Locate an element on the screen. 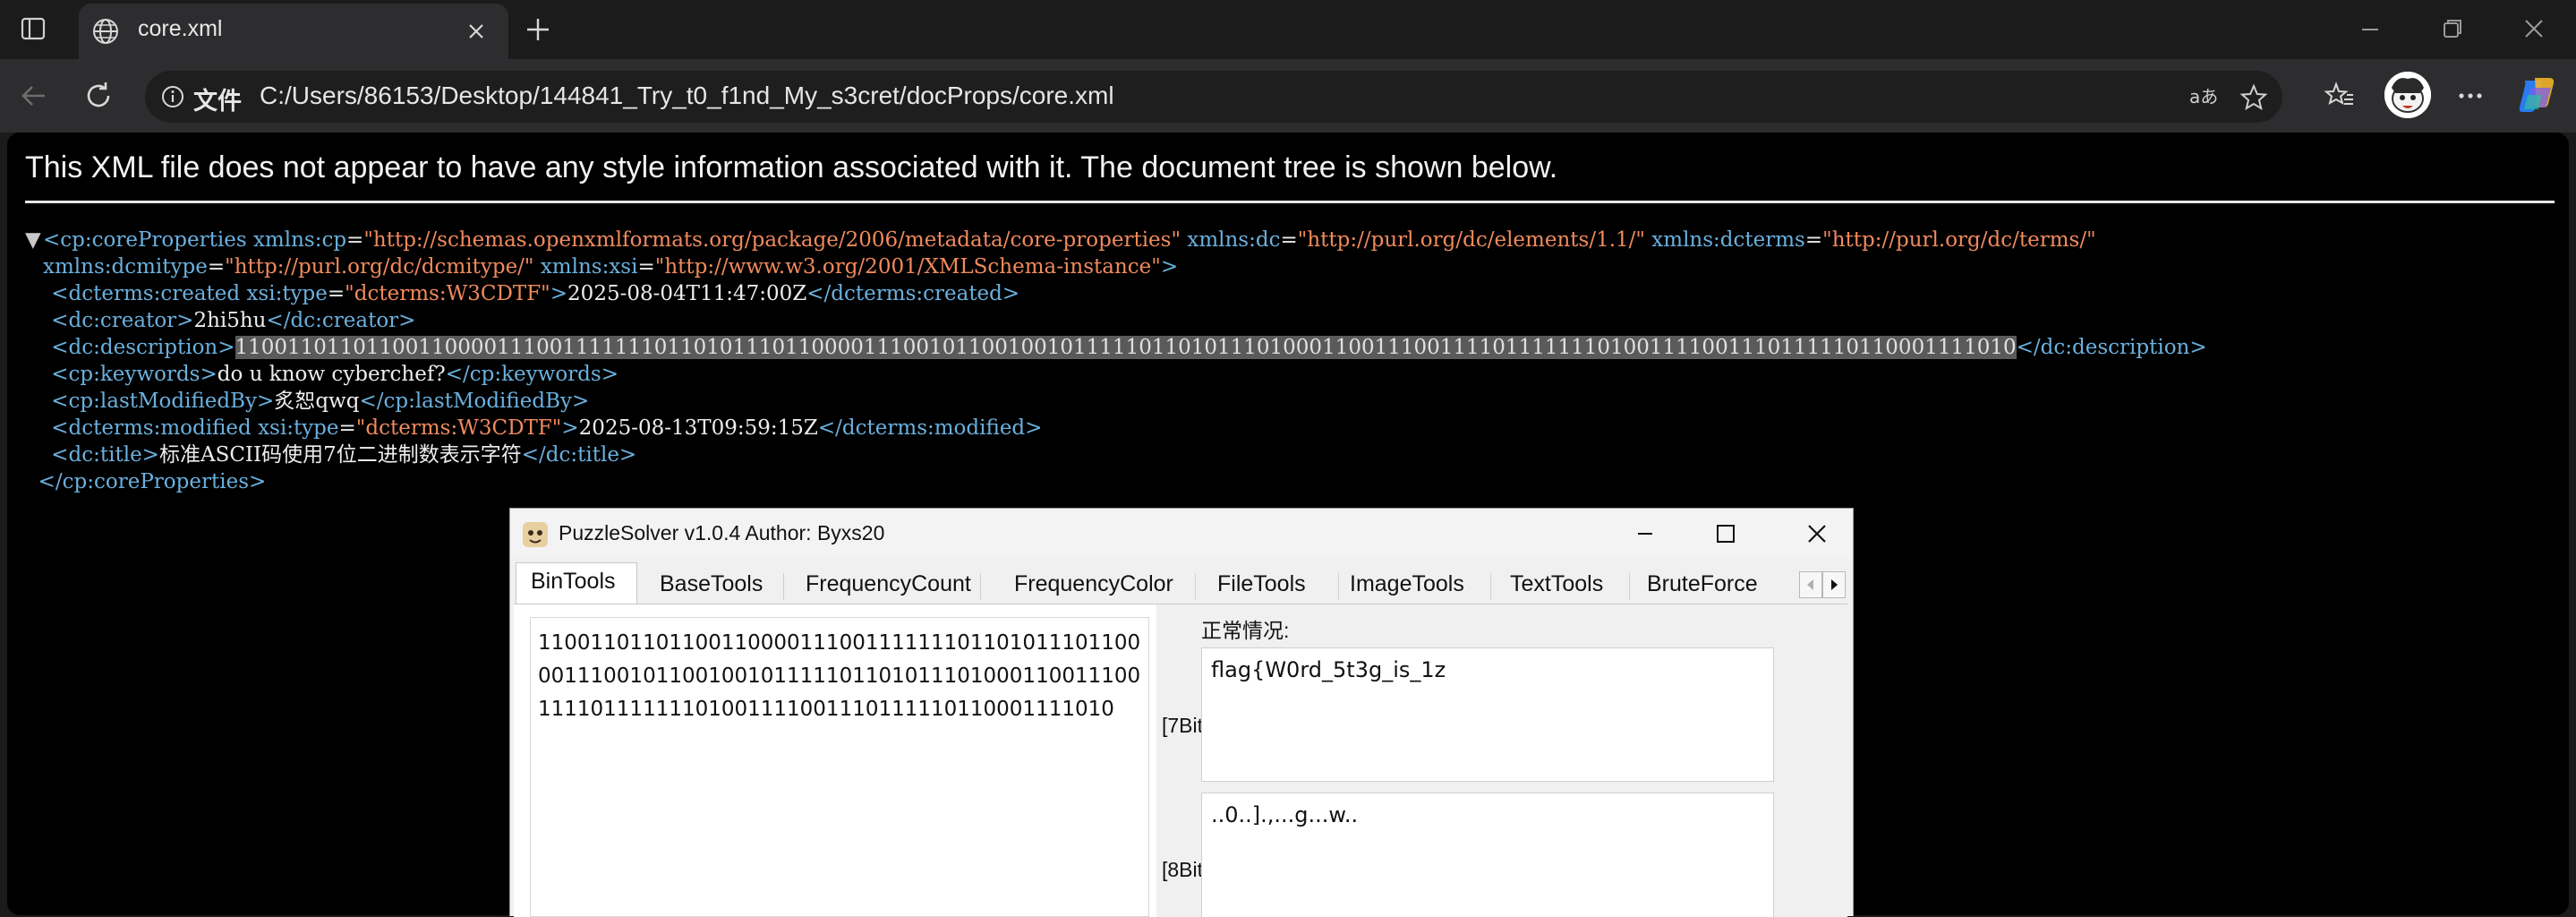 Image resolution: width=2576 pixels, height=917 pixels. tab-title: core.xml is located at coordinates (180, 29).